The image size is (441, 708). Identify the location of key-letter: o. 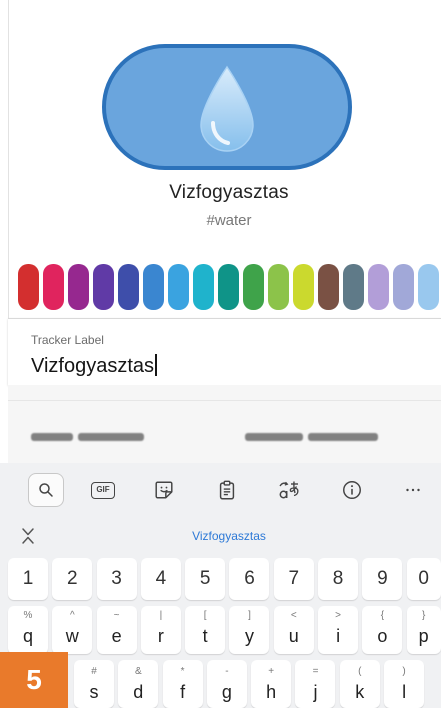
(382, 636).